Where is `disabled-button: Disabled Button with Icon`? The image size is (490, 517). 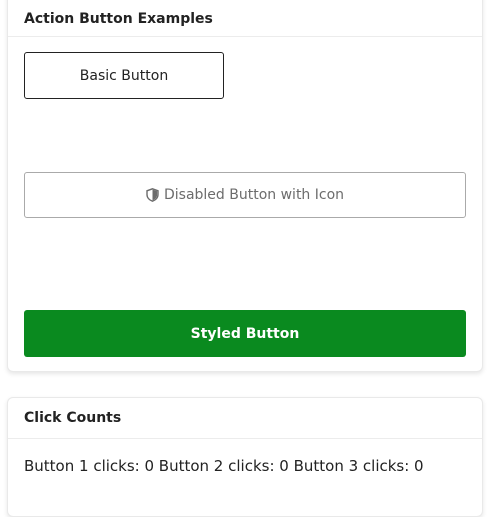 disabled-button: Disabled Button with Icon is located at coordinates (245, 195).